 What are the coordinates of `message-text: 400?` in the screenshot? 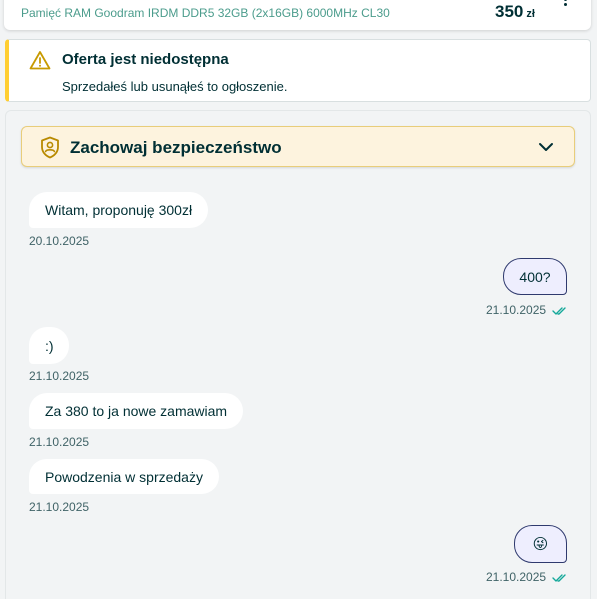 It's located at (535, 276).